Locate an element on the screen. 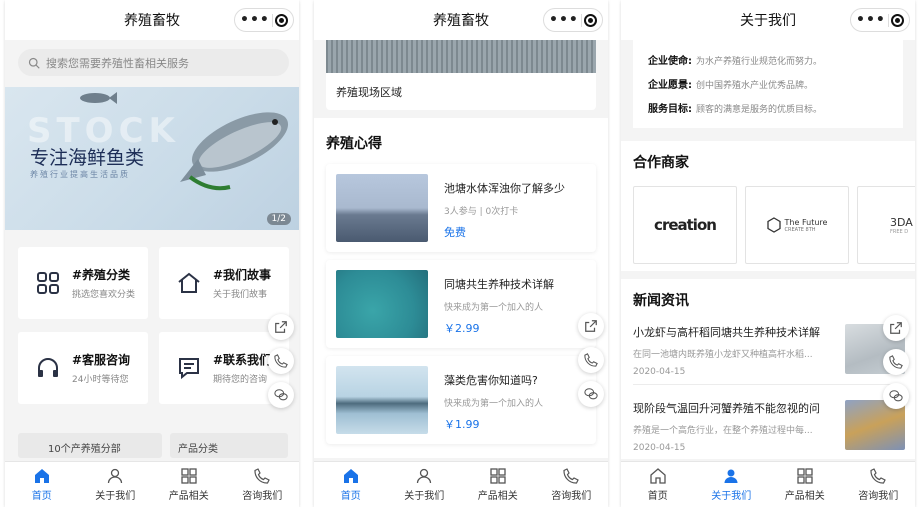  item-title: 池塘水体浑浊你了解多少 is located at coordinates (504, 188).